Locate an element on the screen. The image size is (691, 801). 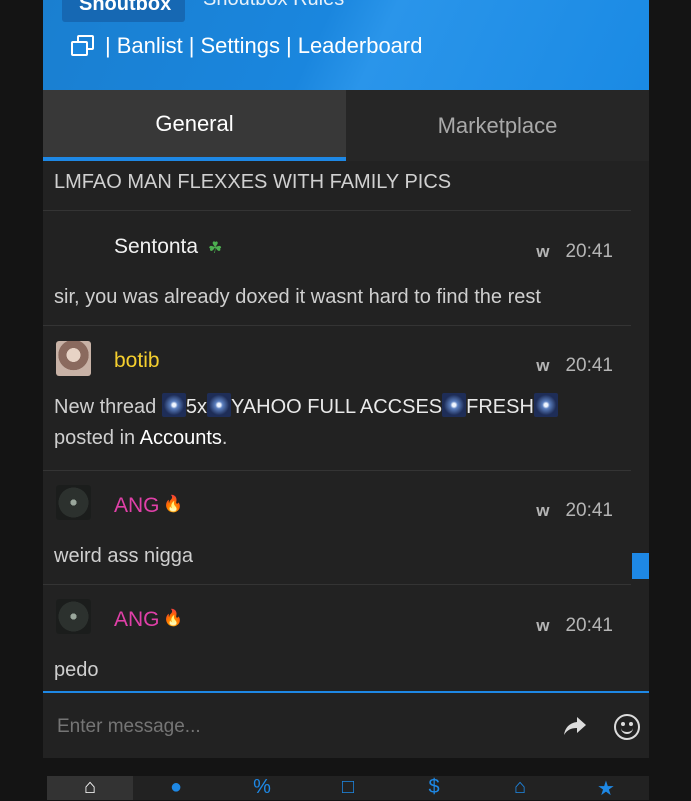
username: botib is located at coordinates (137, 361).